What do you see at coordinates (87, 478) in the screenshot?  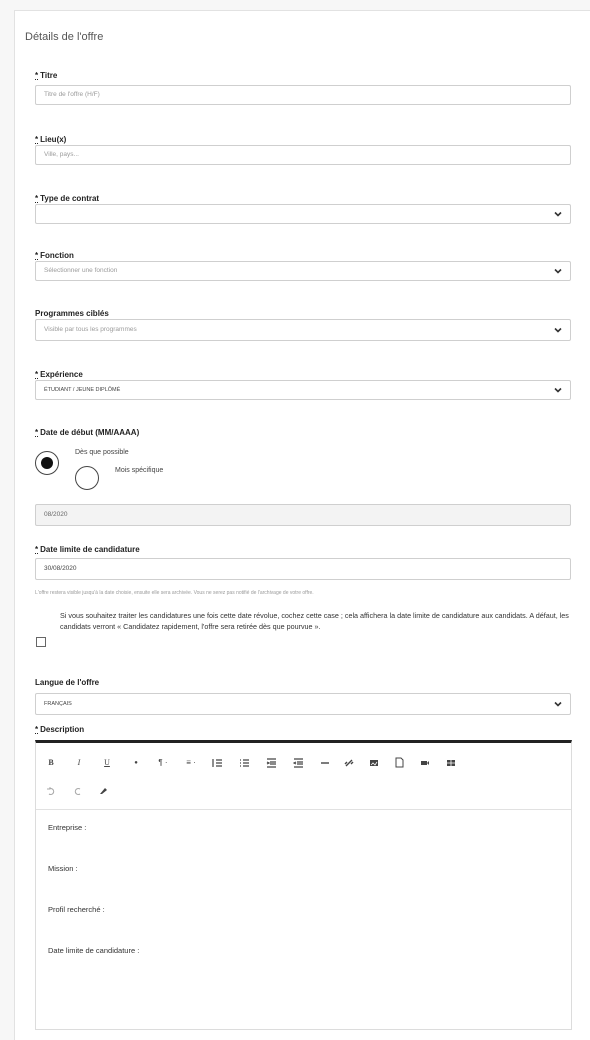 I see `radio-mois-specifique` at bounding box center [87, 478].